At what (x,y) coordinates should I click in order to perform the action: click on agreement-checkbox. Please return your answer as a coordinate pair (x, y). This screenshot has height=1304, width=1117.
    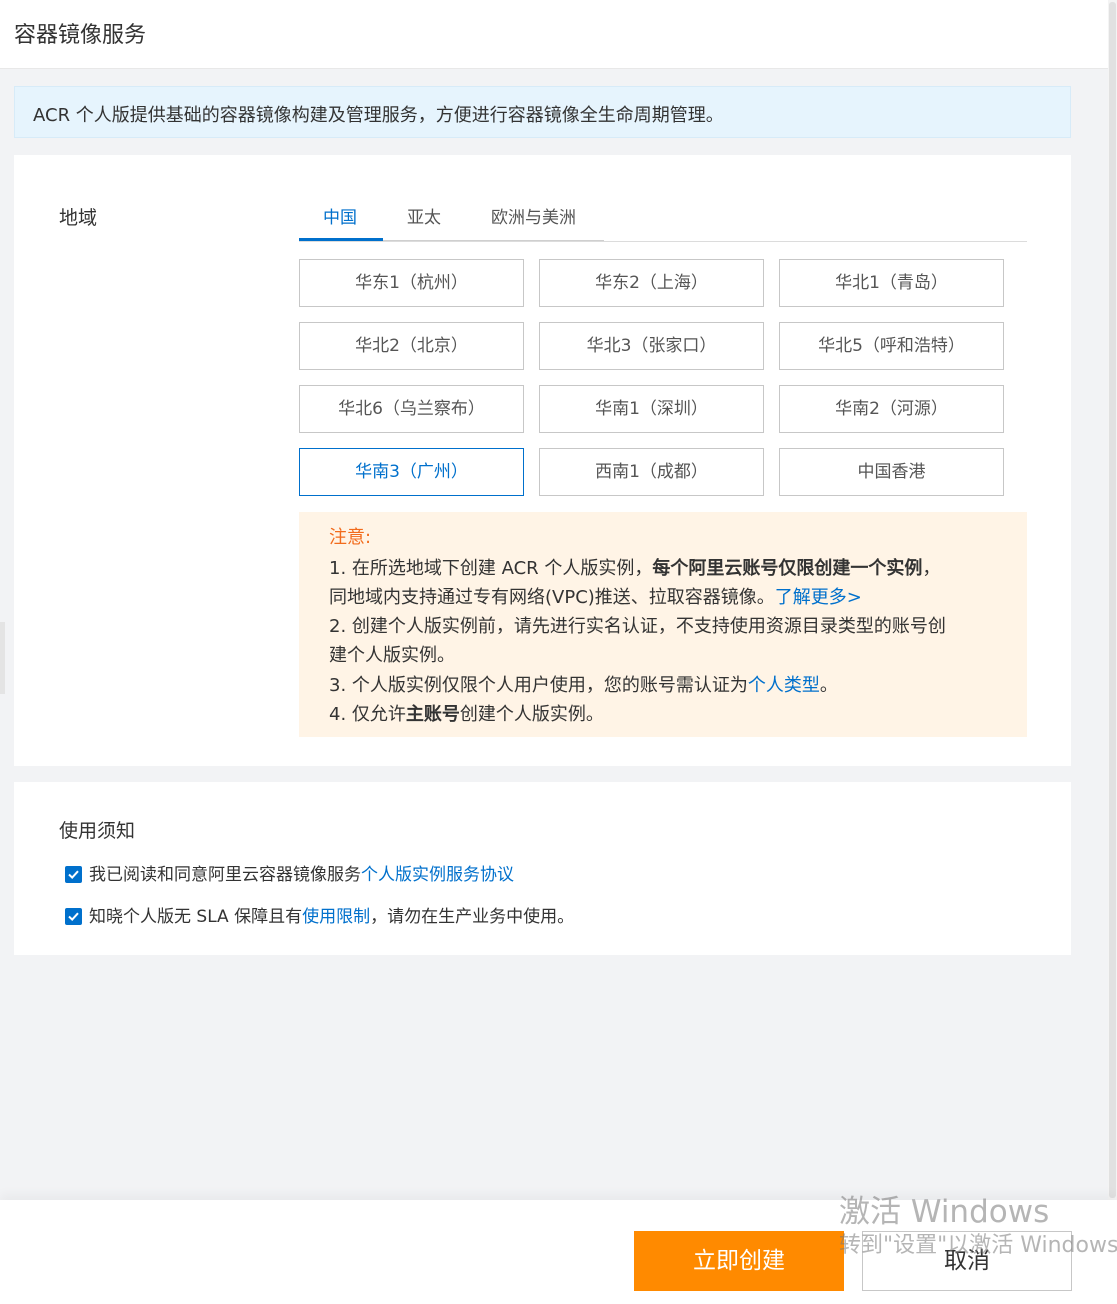
    Looking at the image, I should click on (73, 874).